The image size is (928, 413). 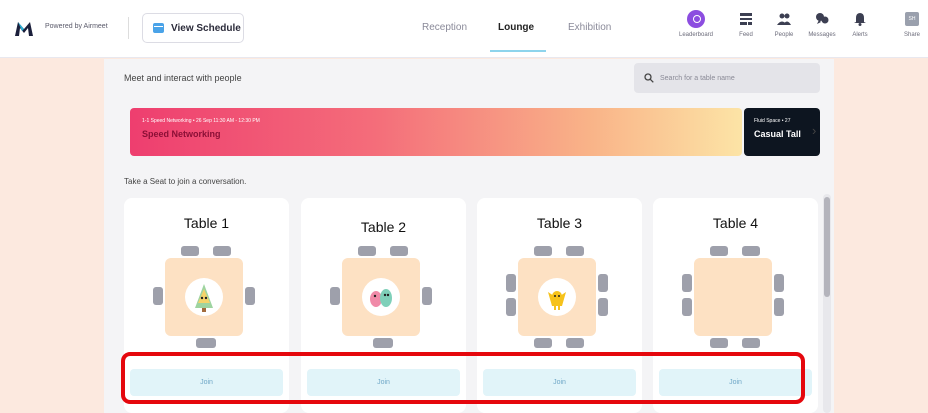 I want to click on table-name: Table 4, so click(x=735, y=223).